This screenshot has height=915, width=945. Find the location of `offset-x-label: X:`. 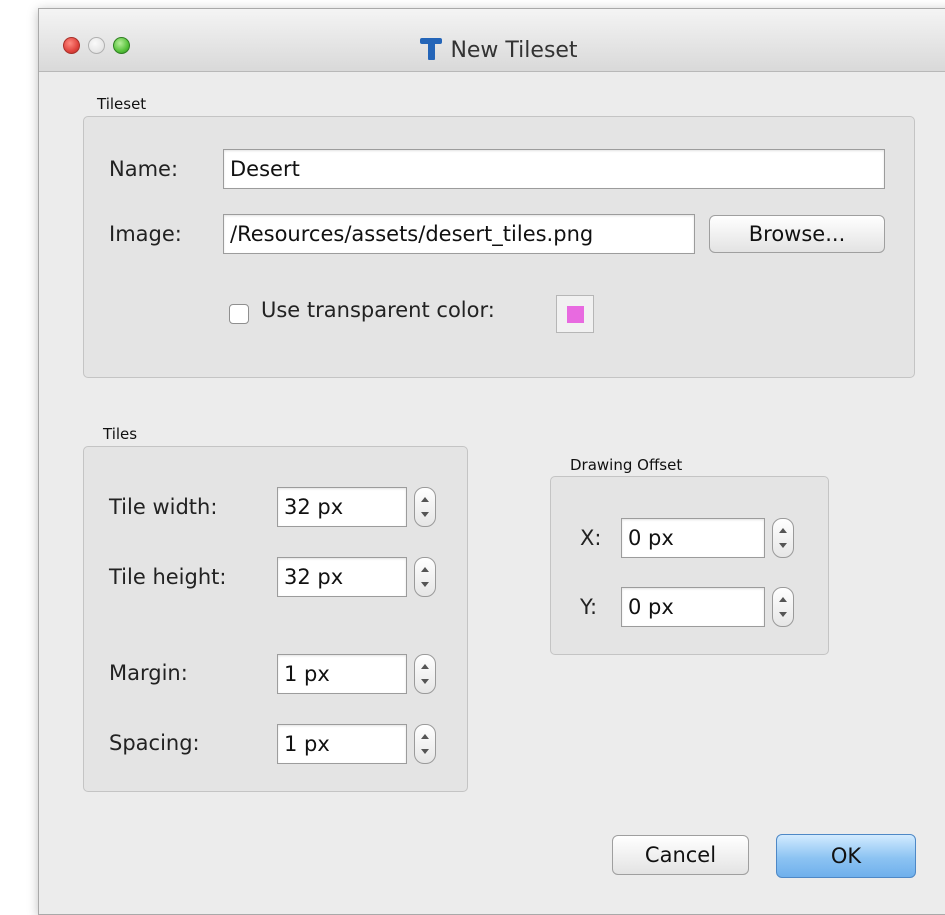

offset-x-label: X: is located at coordinates (591, 538).